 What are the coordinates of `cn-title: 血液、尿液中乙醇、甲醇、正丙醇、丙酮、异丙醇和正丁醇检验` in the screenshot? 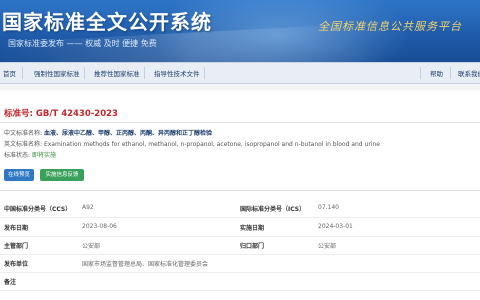 It's located at (127, 133).